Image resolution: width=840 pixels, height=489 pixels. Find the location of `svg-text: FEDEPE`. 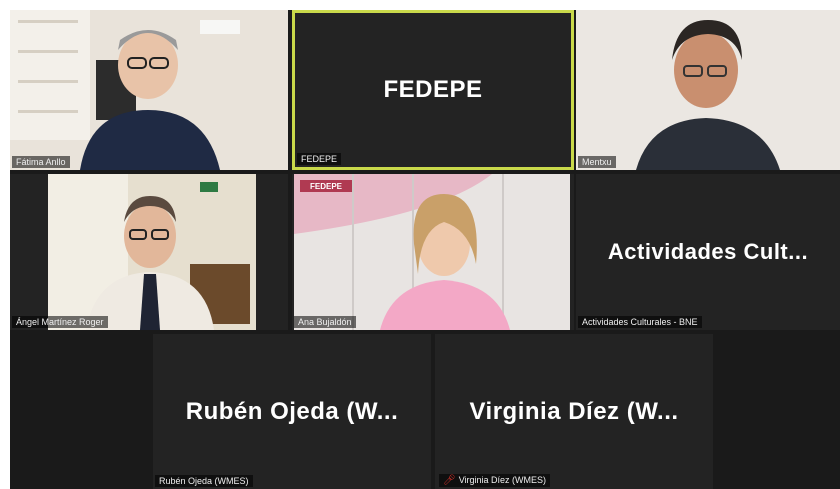

svg-text: FEDEPE is located at coordinates (326, 186).